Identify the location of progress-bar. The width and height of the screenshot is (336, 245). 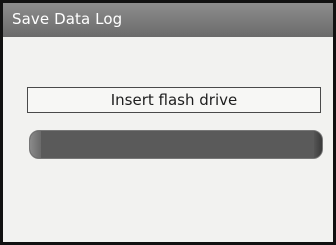
(176, 144).